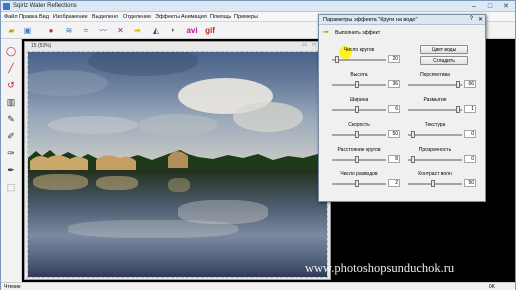  I want to click on dialog-title-bar: Параметры эффекта "Круги на воде" ? ✕, so click(402, 20).